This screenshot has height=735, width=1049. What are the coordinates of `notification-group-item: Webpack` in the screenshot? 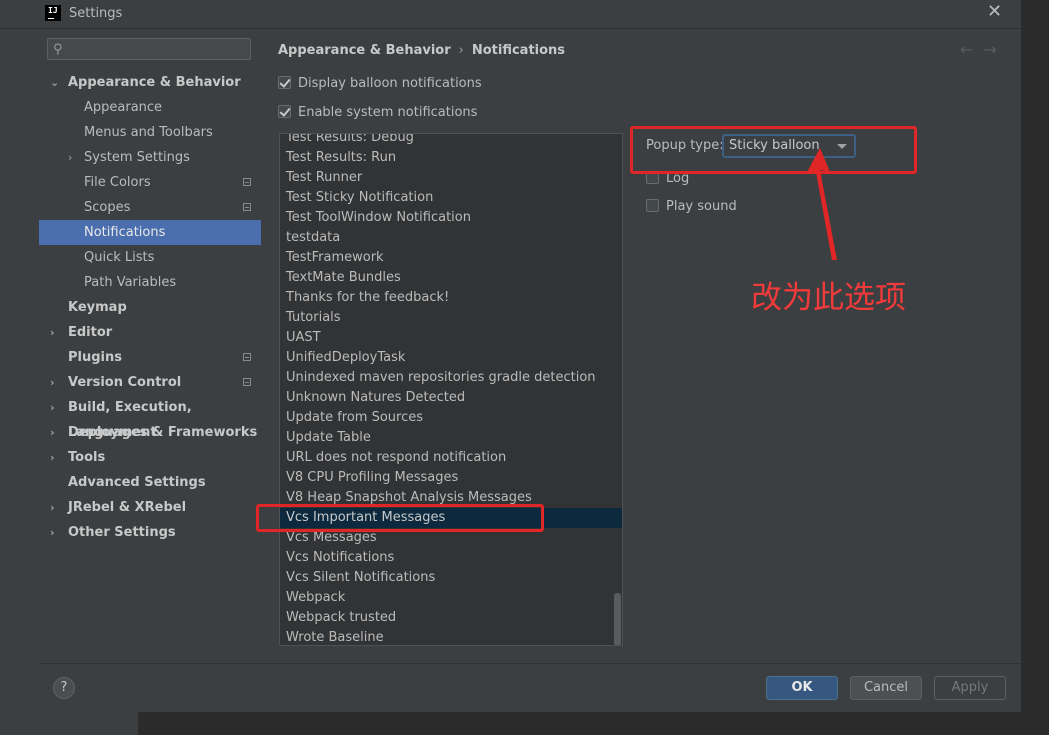 It's located at (445, 598).